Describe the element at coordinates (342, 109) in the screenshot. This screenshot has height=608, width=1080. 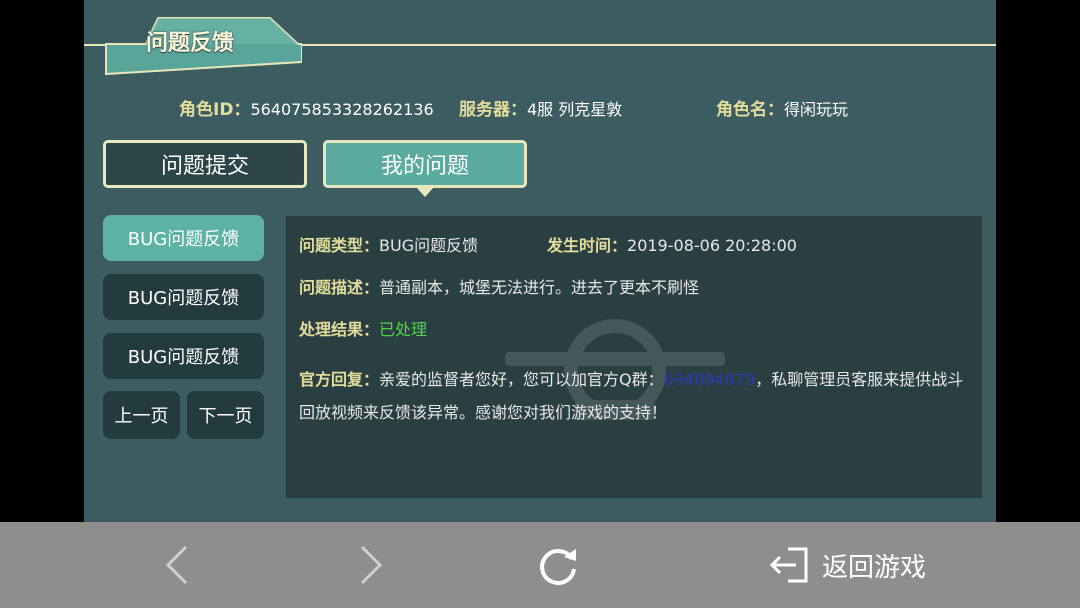
I see `role-id-value: 564075853328262136` at that location.